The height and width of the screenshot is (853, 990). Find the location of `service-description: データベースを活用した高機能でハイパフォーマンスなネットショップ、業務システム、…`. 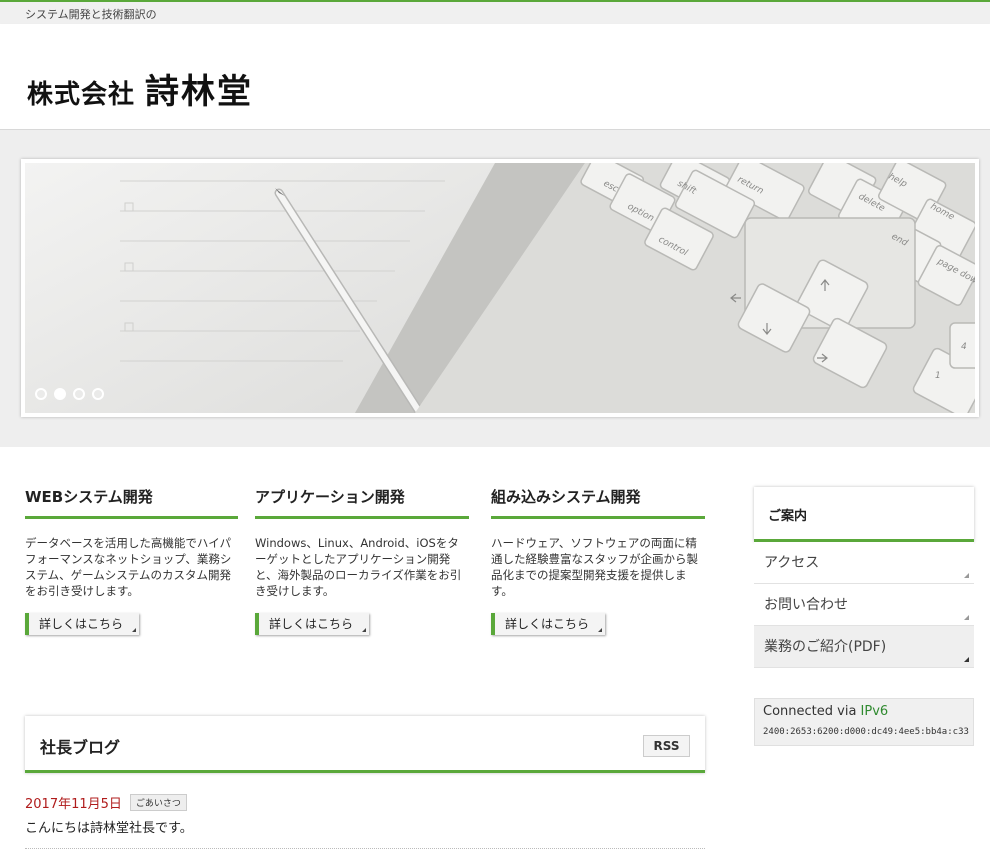

service-description: データベースを活用した高機能でハイパフォーマンスなネットショップ、業務システム、… is located at coordinates (128, 567).